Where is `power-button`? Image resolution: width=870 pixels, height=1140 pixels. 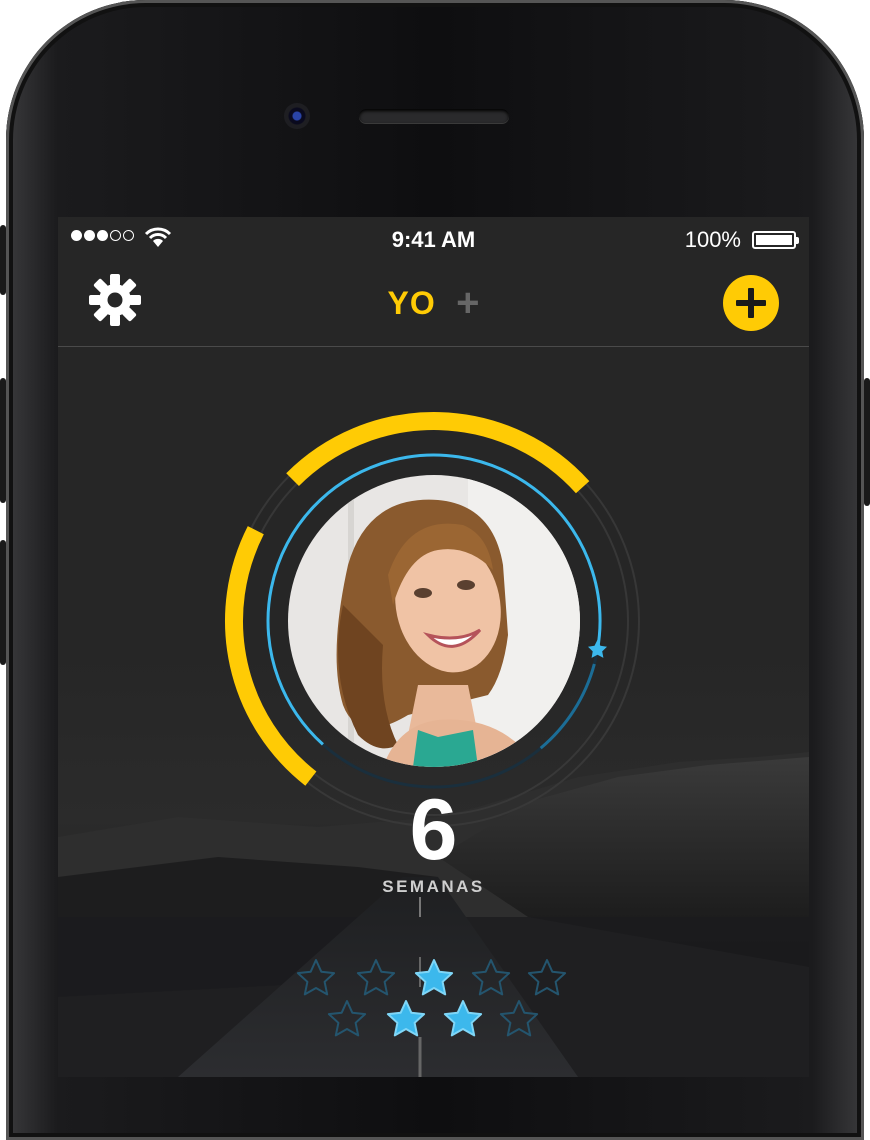 power-button is located at coordinates (867, 442).